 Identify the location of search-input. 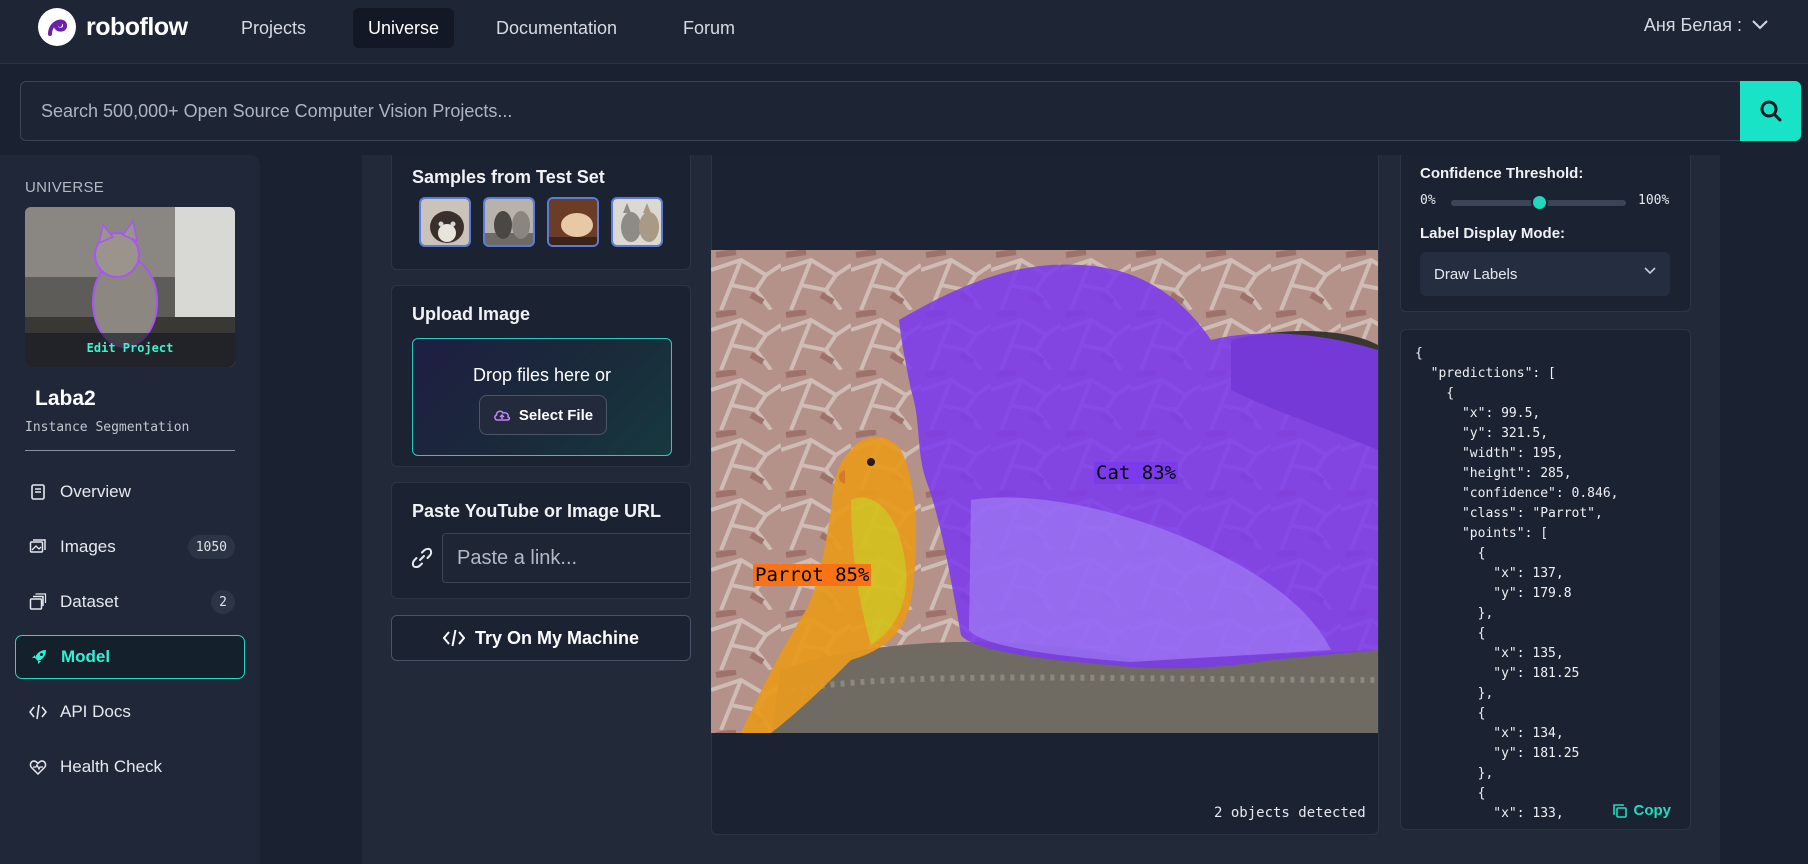
(881, 111).